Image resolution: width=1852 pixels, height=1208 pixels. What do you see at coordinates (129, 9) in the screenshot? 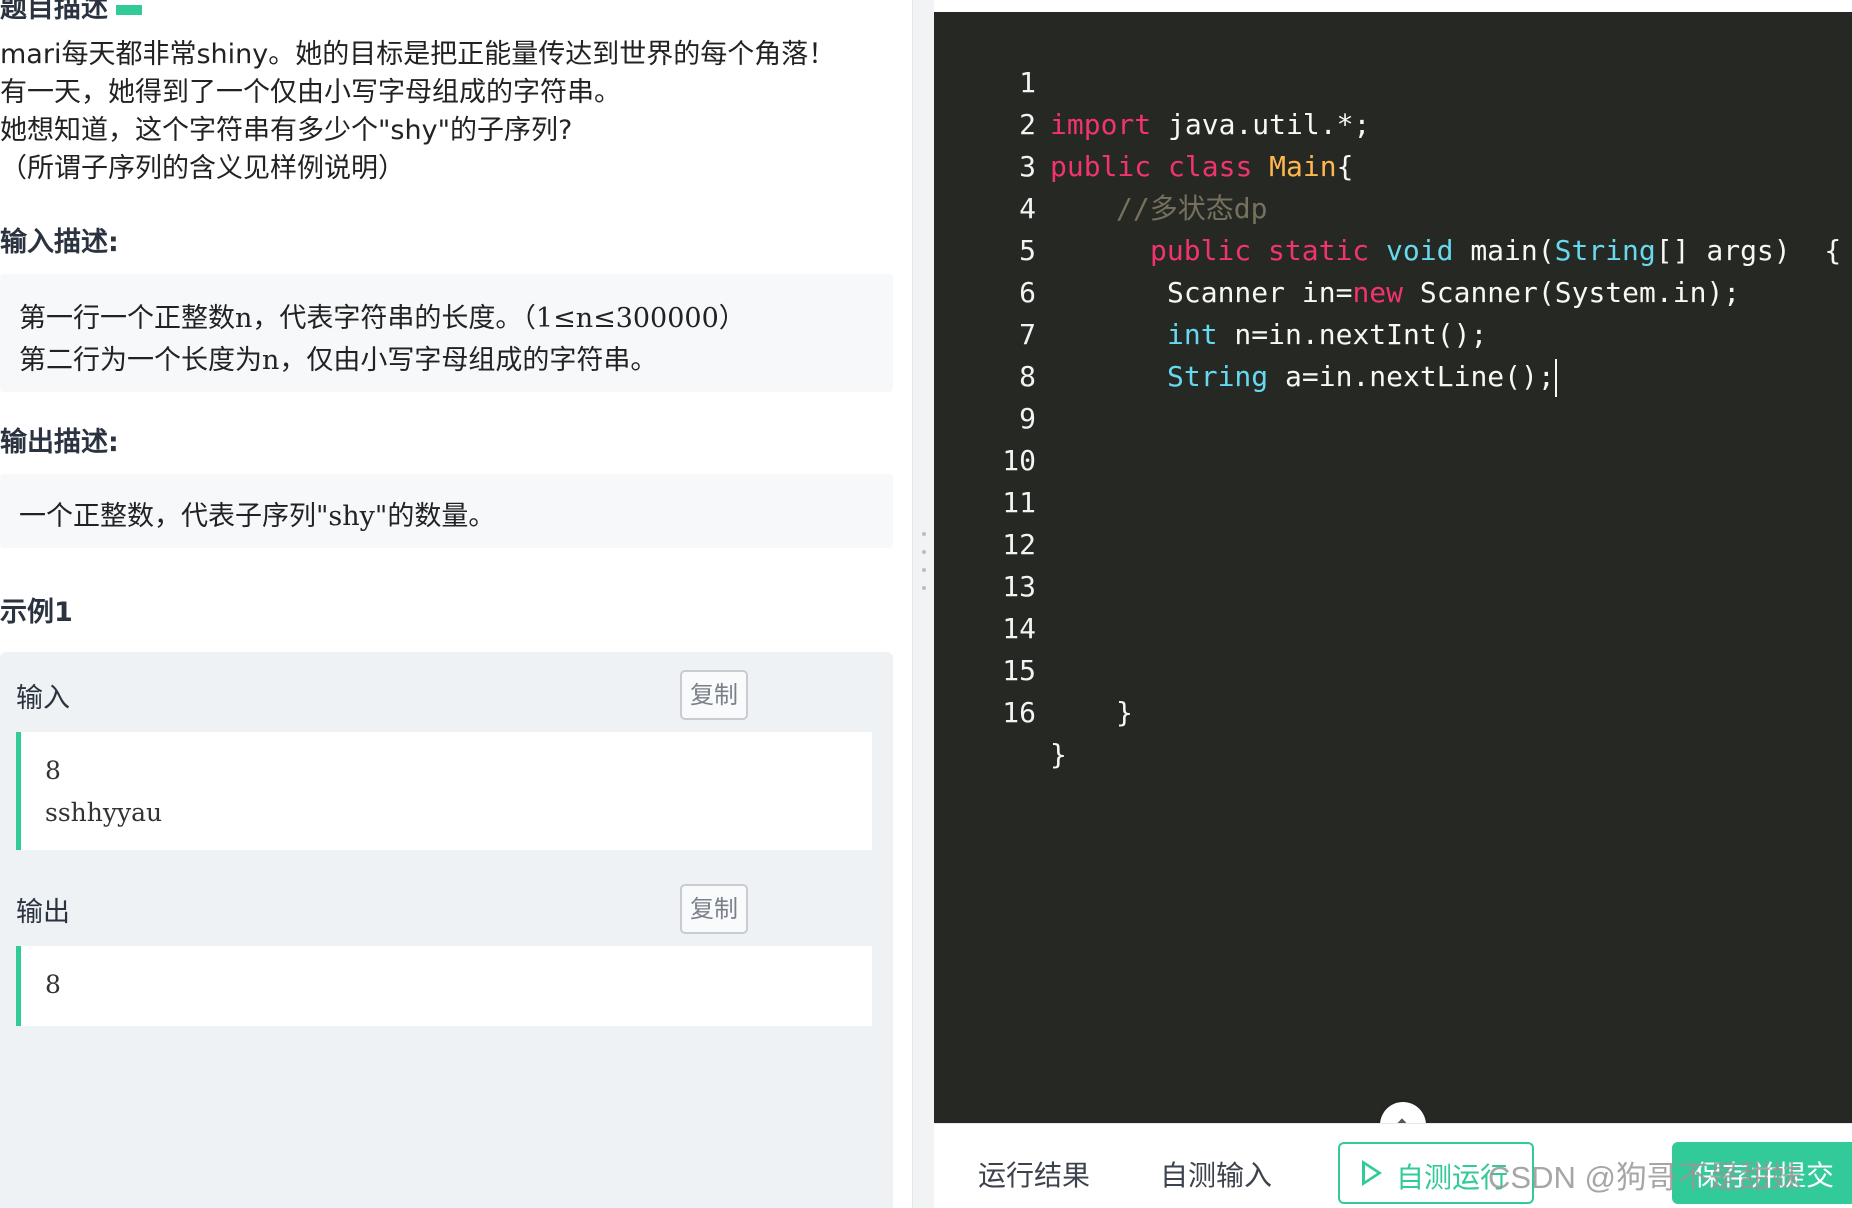
I see `title-mark-icon` at bounding box center [129, 9].